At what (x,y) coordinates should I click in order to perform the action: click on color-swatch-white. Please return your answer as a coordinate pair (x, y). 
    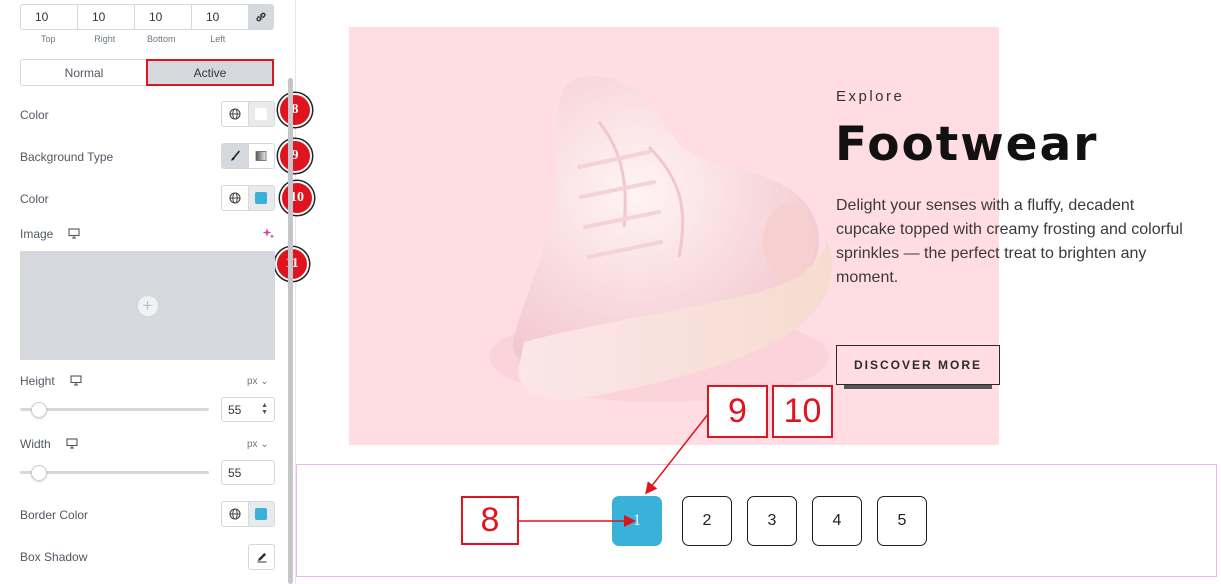
    Looking at the image, I should click on (261, 114).